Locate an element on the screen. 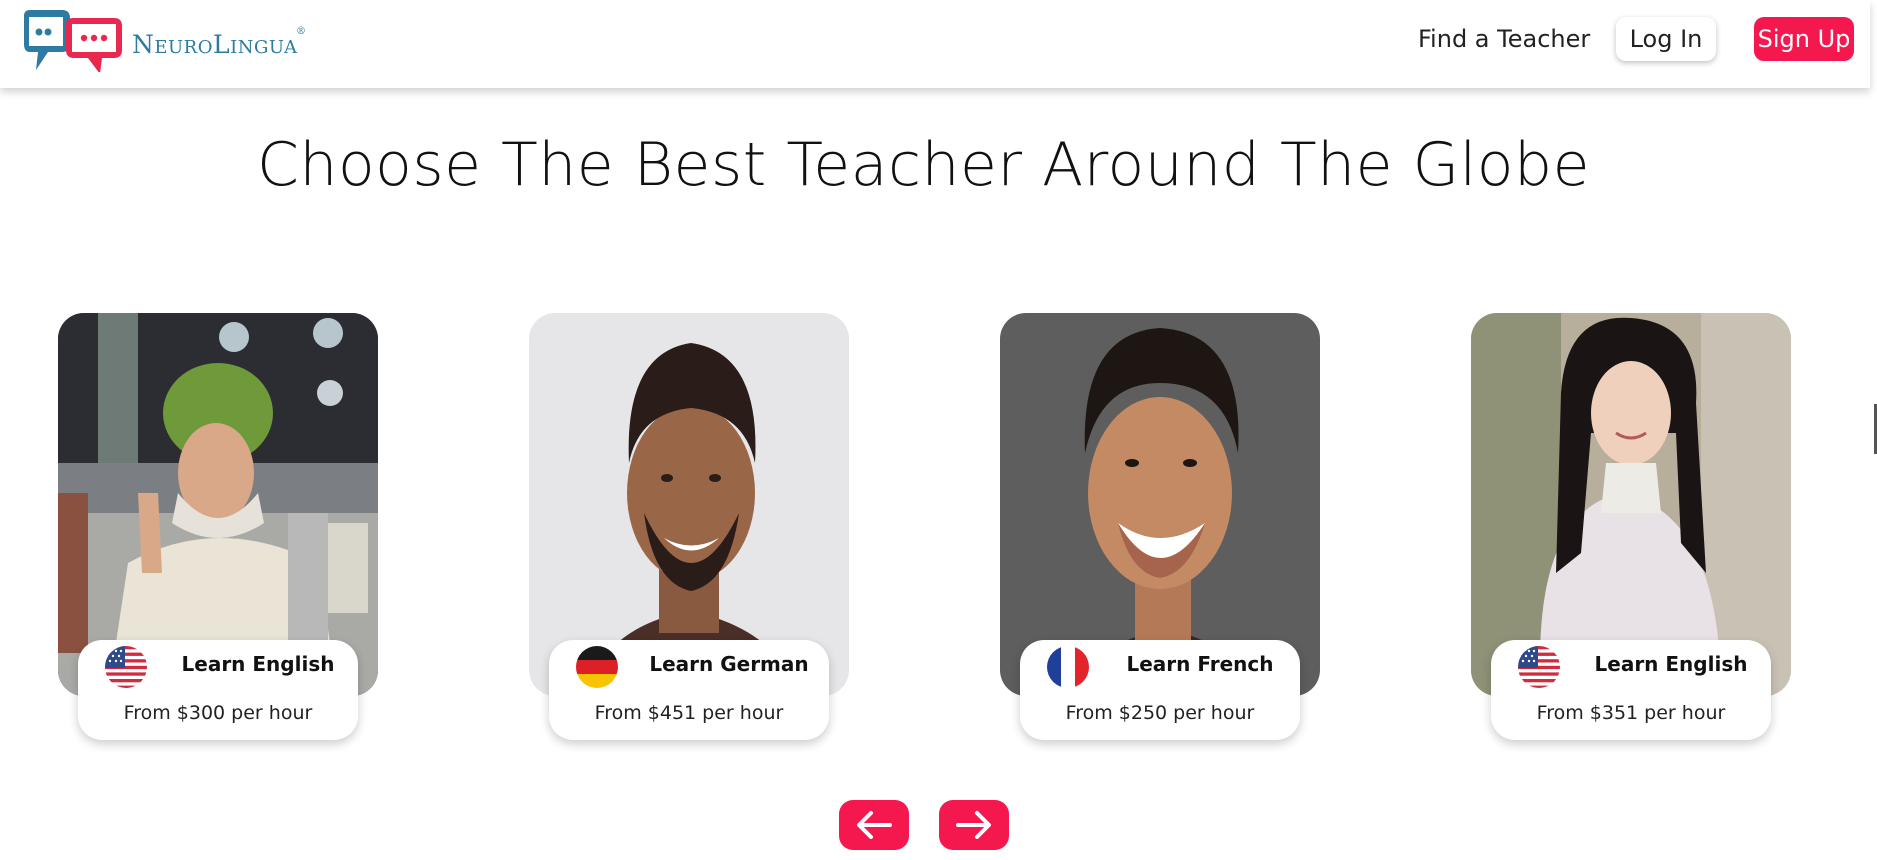 This screenshot has width=1877, height=860. carousel-next-button is located at coordinates (974, 825).